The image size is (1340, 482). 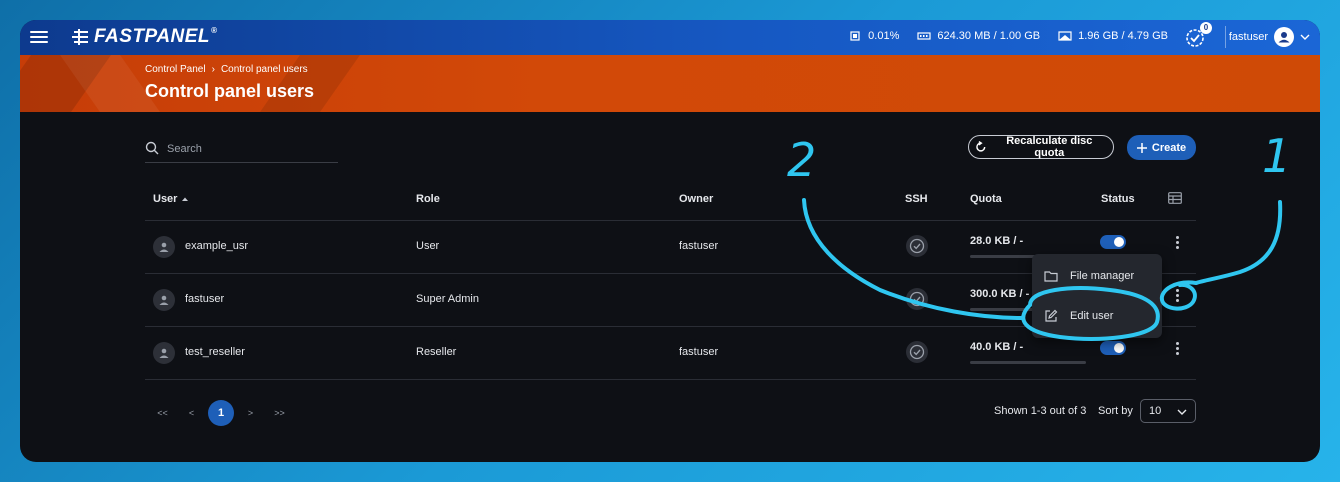 I want to click on user-menu: fastuser, so click(x=1269, y=37).